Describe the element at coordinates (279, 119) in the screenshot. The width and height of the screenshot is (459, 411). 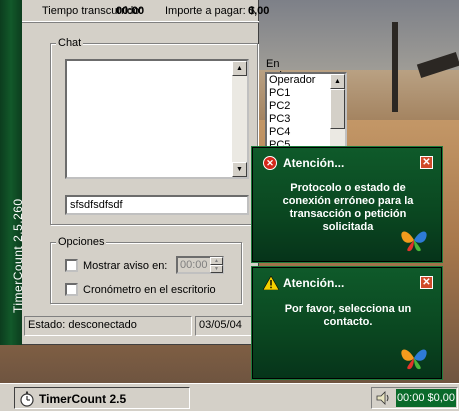
I see `list-item: PC3` at that location.